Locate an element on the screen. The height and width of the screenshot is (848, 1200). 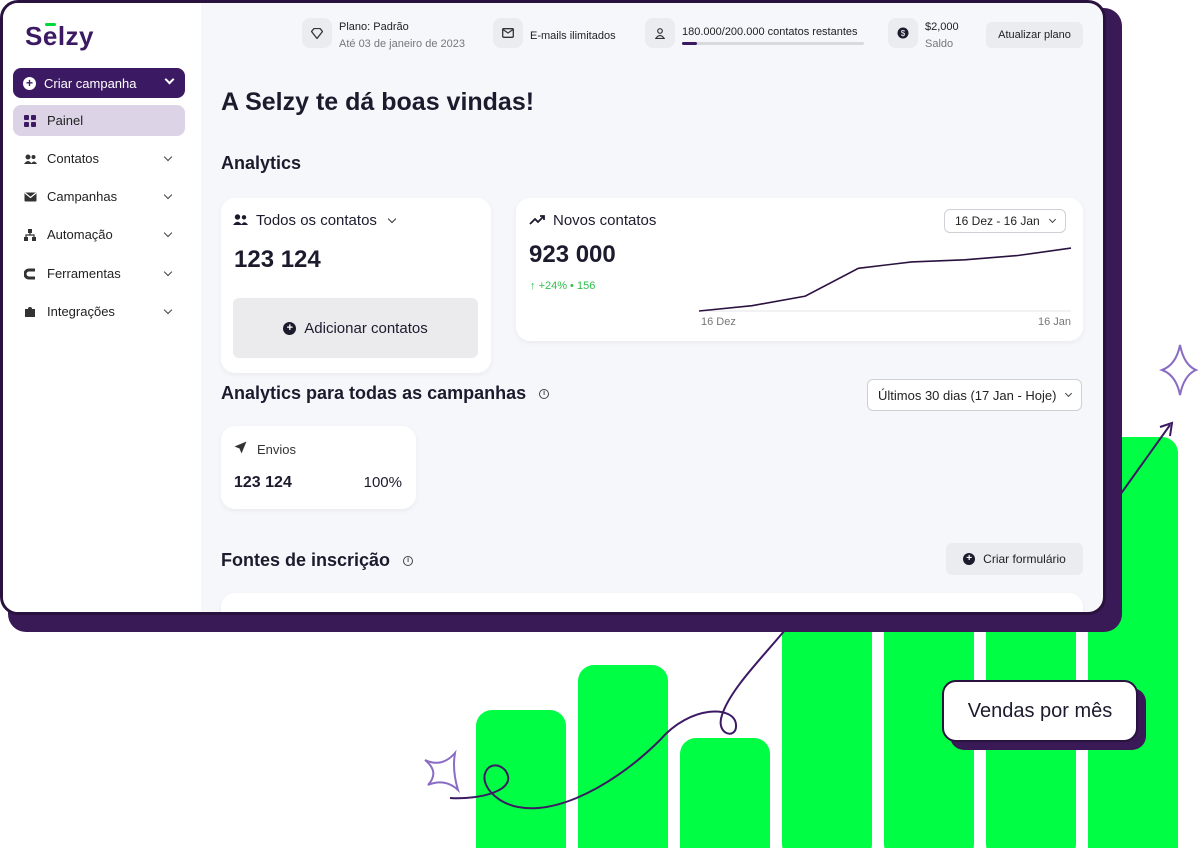
diamond-icon is located at coordinates (317, 33).